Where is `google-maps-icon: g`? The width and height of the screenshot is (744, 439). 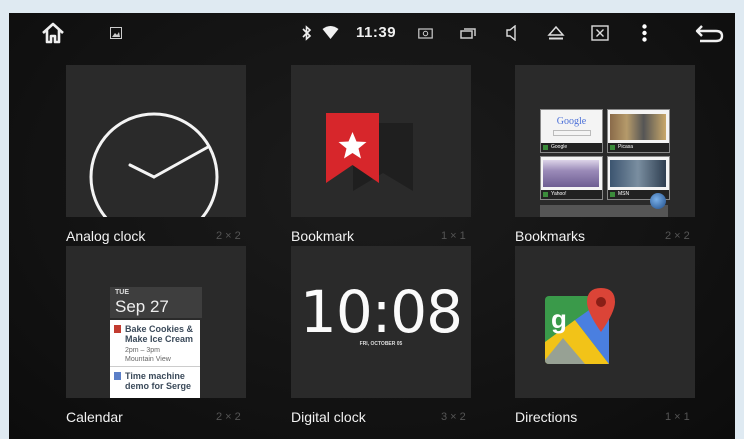
google-maps-icon: g is located at coordinates (580, 326).